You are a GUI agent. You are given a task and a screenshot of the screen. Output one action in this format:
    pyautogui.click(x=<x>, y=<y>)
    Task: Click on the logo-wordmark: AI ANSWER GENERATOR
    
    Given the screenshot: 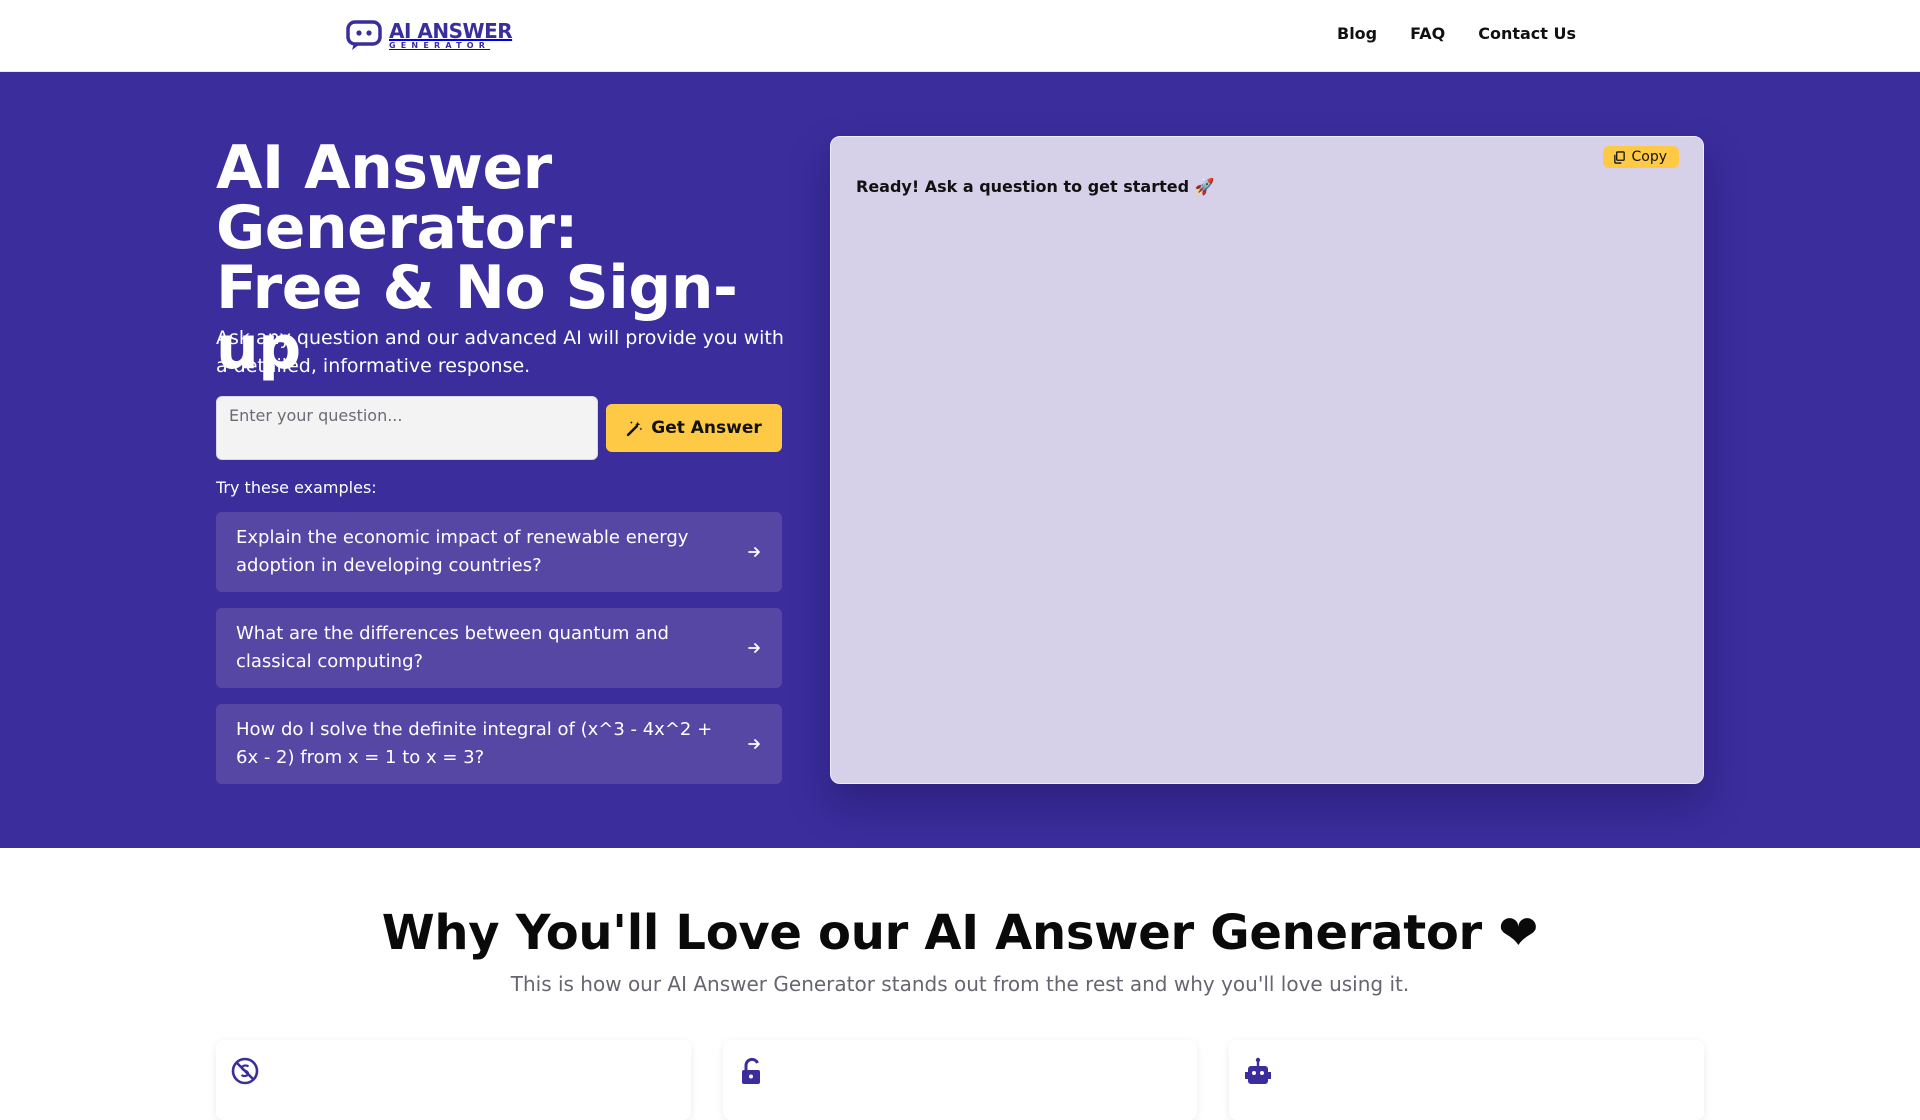 What is the action you would take?
    pyautogui.click(x=451, y=34)
    